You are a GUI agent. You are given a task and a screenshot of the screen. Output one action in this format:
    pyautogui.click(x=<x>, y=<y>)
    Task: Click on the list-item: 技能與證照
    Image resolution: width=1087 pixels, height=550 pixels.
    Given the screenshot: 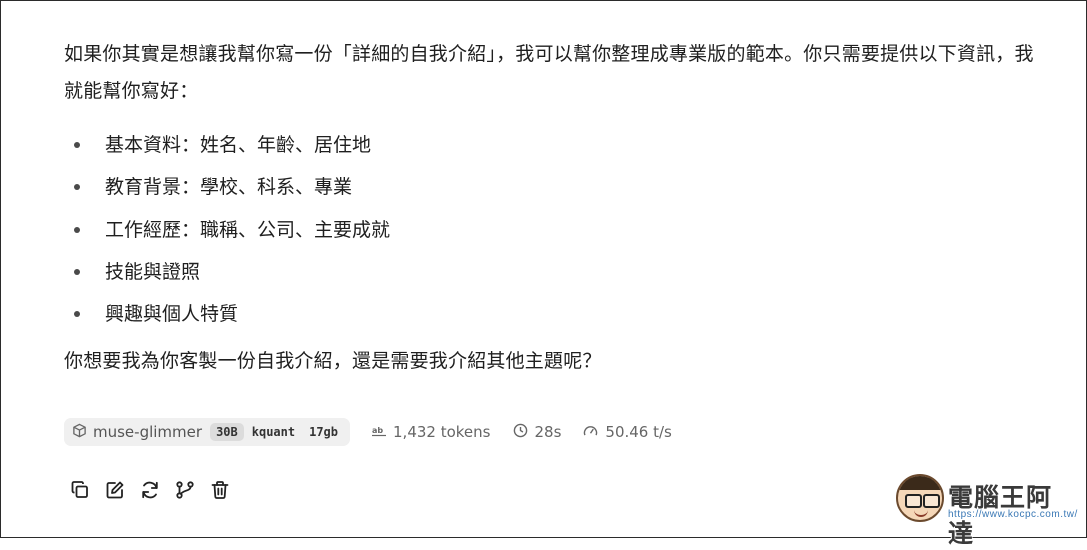 What is the action you would take?
    pyautogui.click(x=554, y=272)
    